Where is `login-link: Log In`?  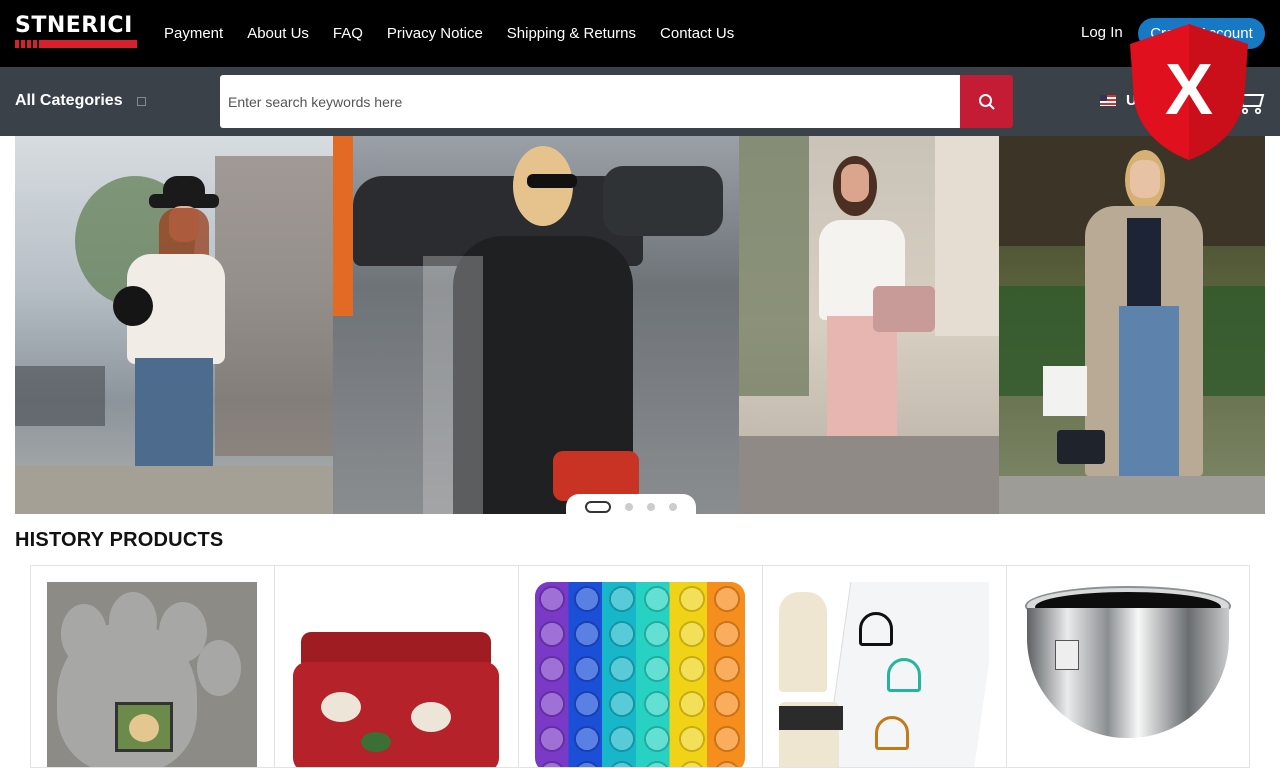
login-link: Log In is located at coordinates (1102, 32).